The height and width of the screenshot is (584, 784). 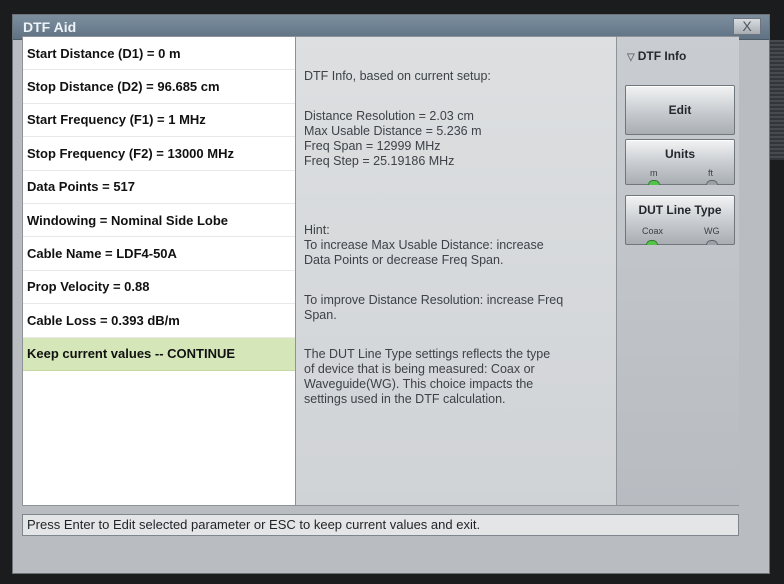 I want to click on units-title: Units, so click(x=680, y=154).